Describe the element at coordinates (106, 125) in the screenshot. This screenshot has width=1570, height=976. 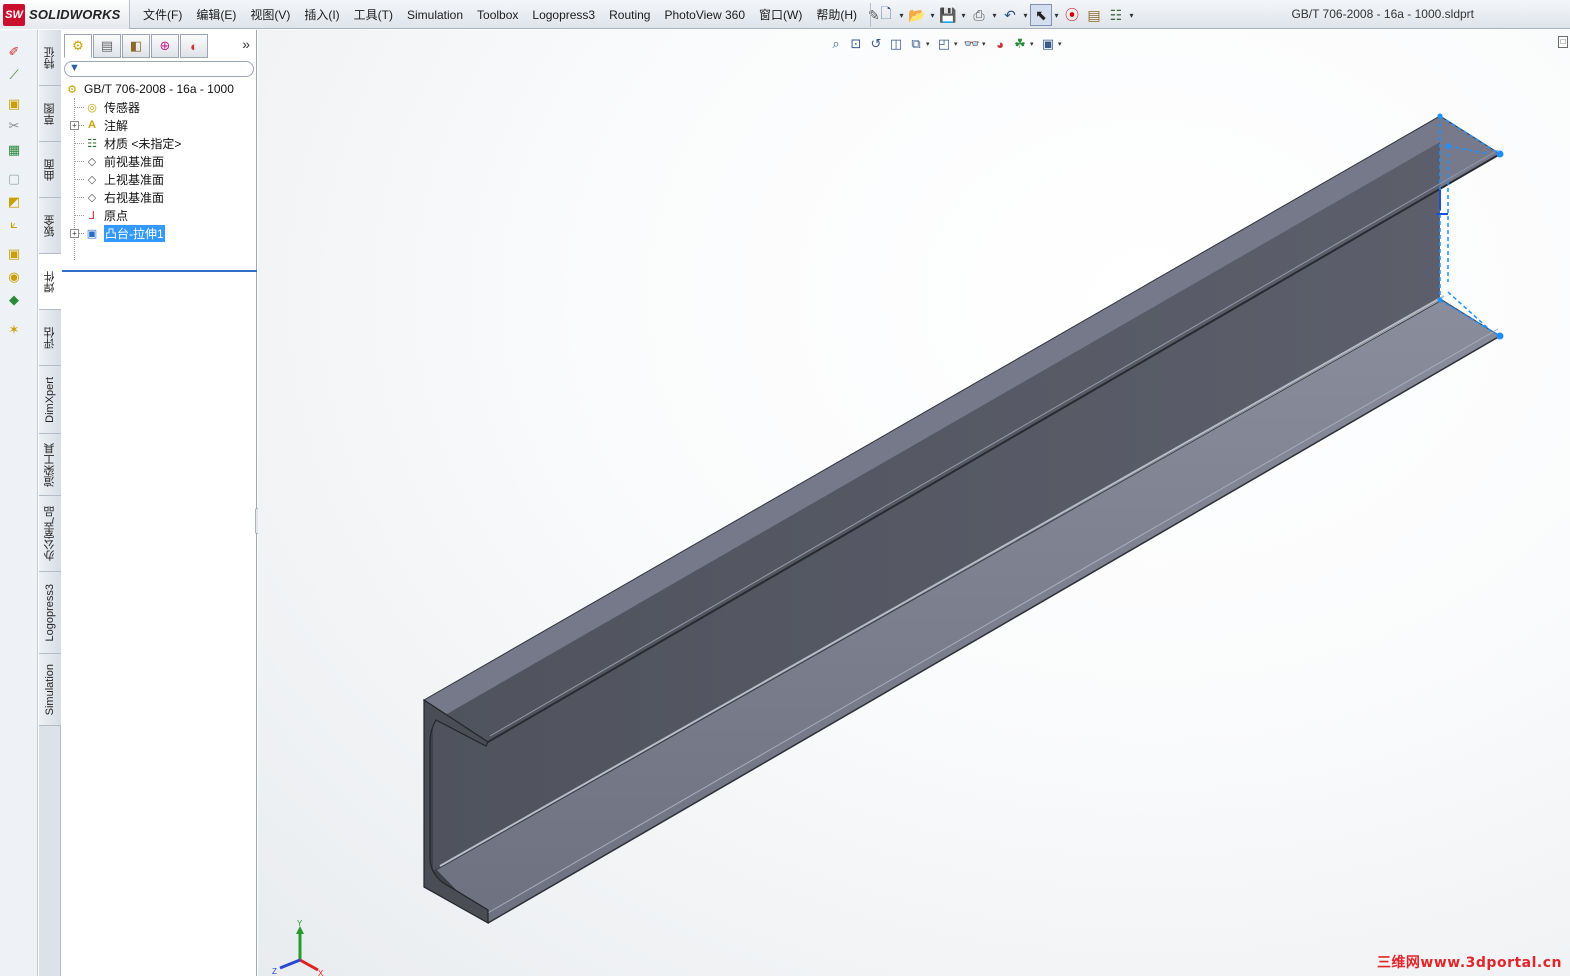
I see `tree-item-annotations: A 注解` at that location.